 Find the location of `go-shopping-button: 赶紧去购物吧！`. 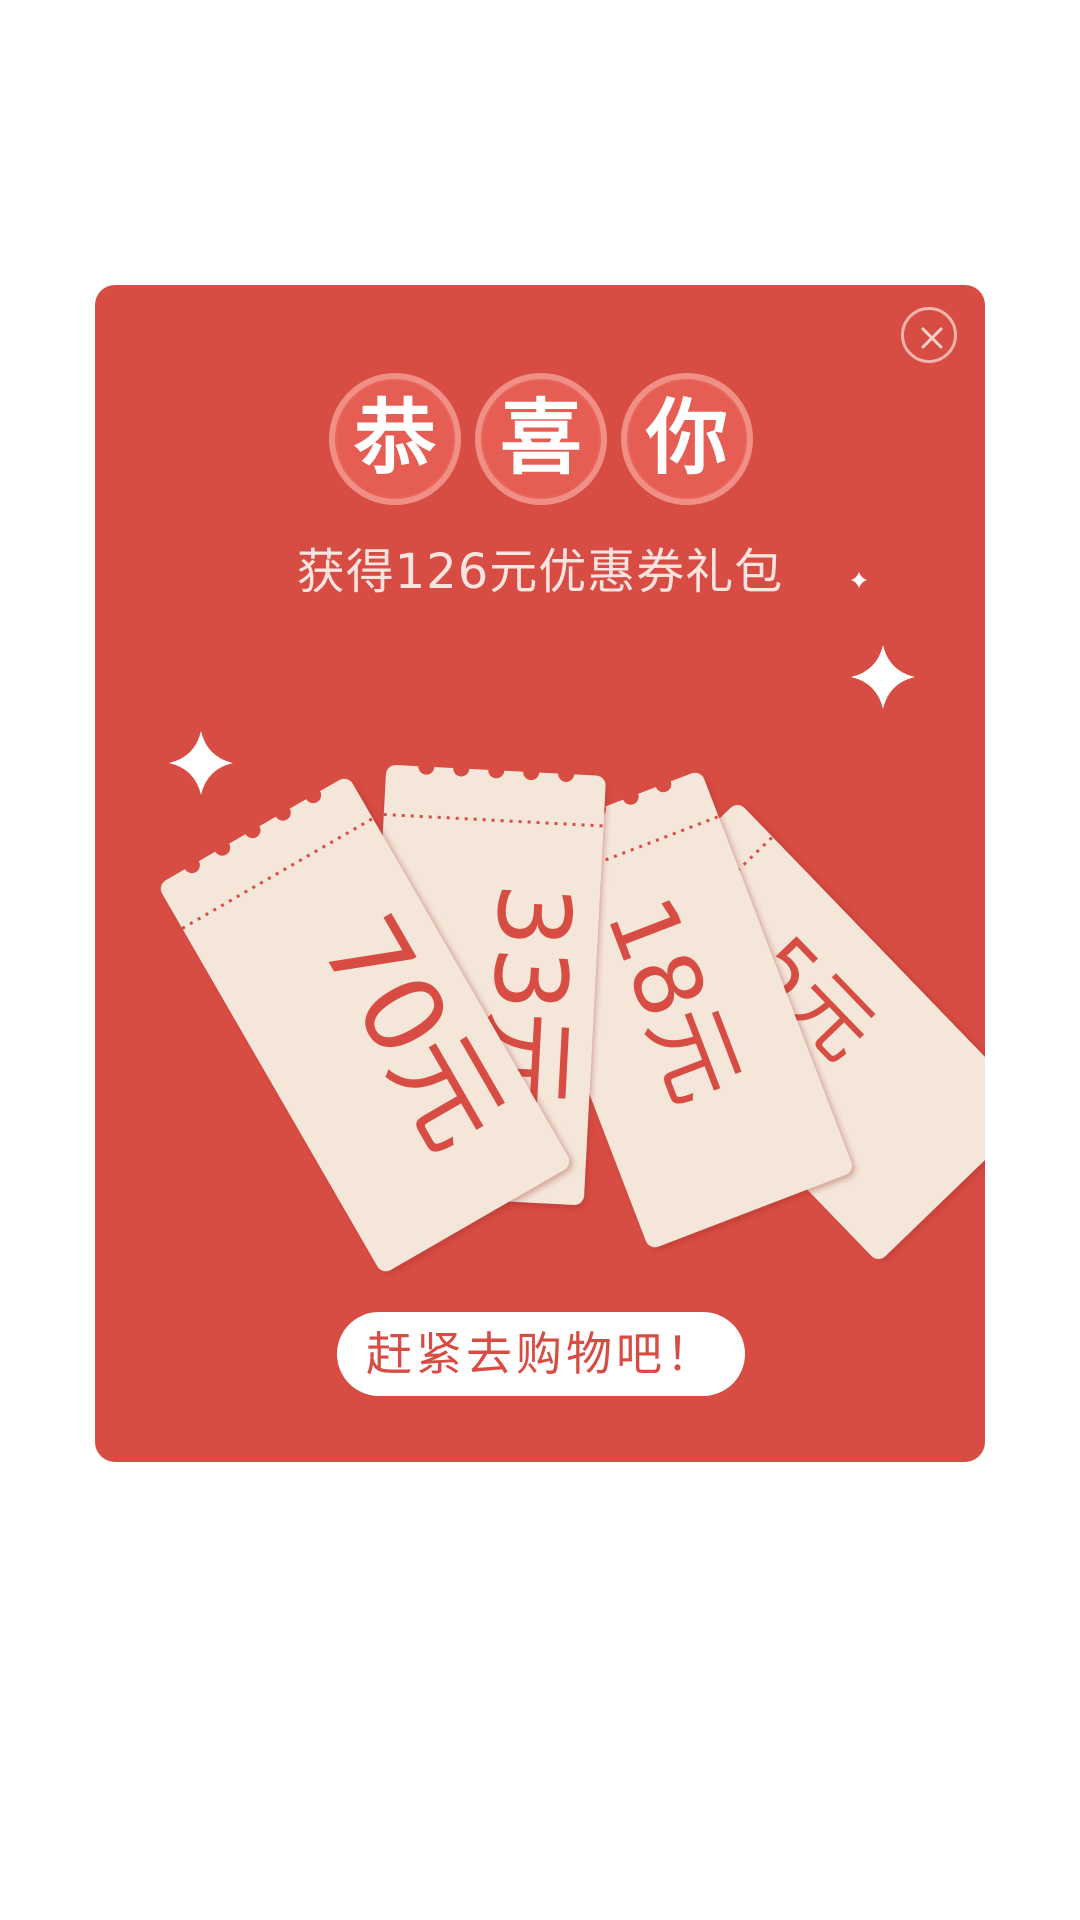

go-shopping-button: 赶紧去购物吧！ is located at coordinates (541, 1354).